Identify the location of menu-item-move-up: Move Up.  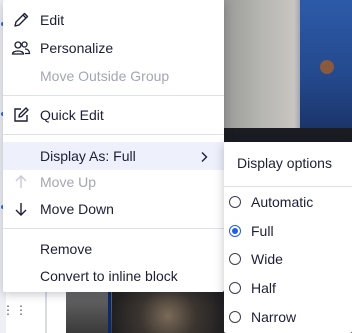
(113, 182).